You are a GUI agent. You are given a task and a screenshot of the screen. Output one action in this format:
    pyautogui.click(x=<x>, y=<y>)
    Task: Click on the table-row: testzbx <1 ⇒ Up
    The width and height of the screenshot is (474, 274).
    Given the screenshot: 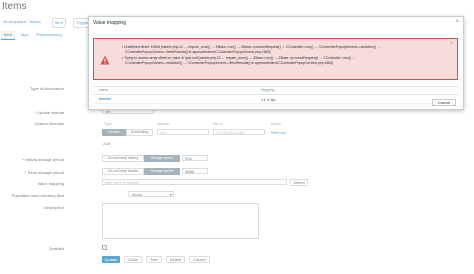 What is the action you would take?
    pyautogui.click(x=275, y=100)
    